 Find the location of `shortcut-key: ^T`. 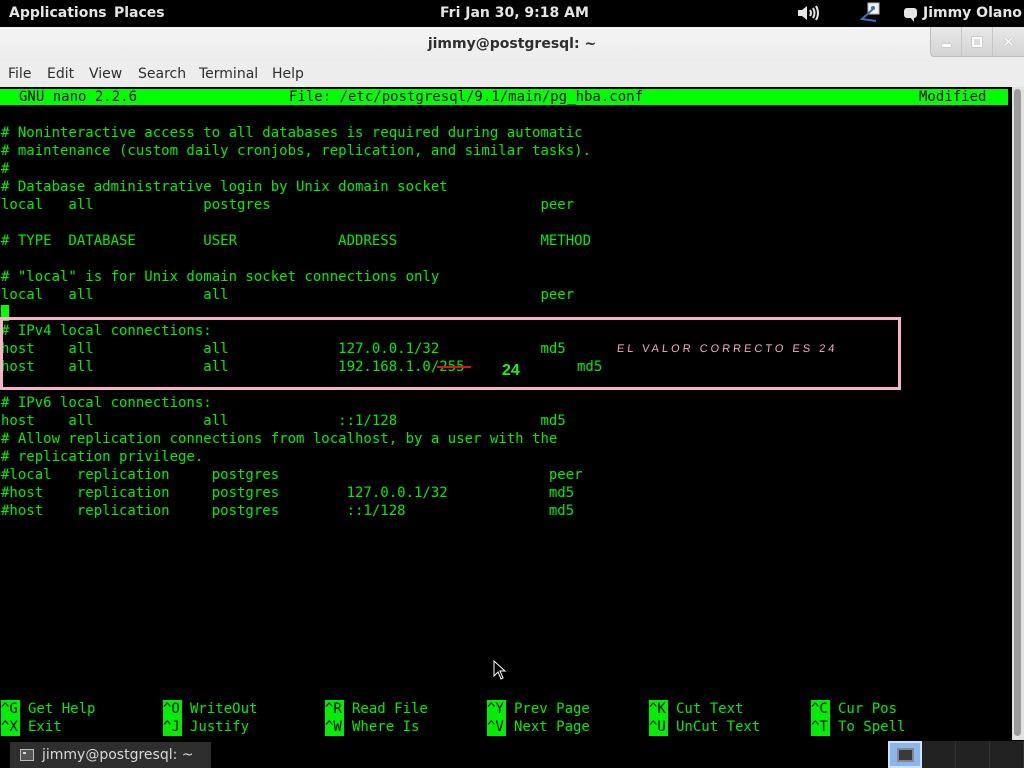

shortcut-key: ^T is located at coordinates (820, 727).